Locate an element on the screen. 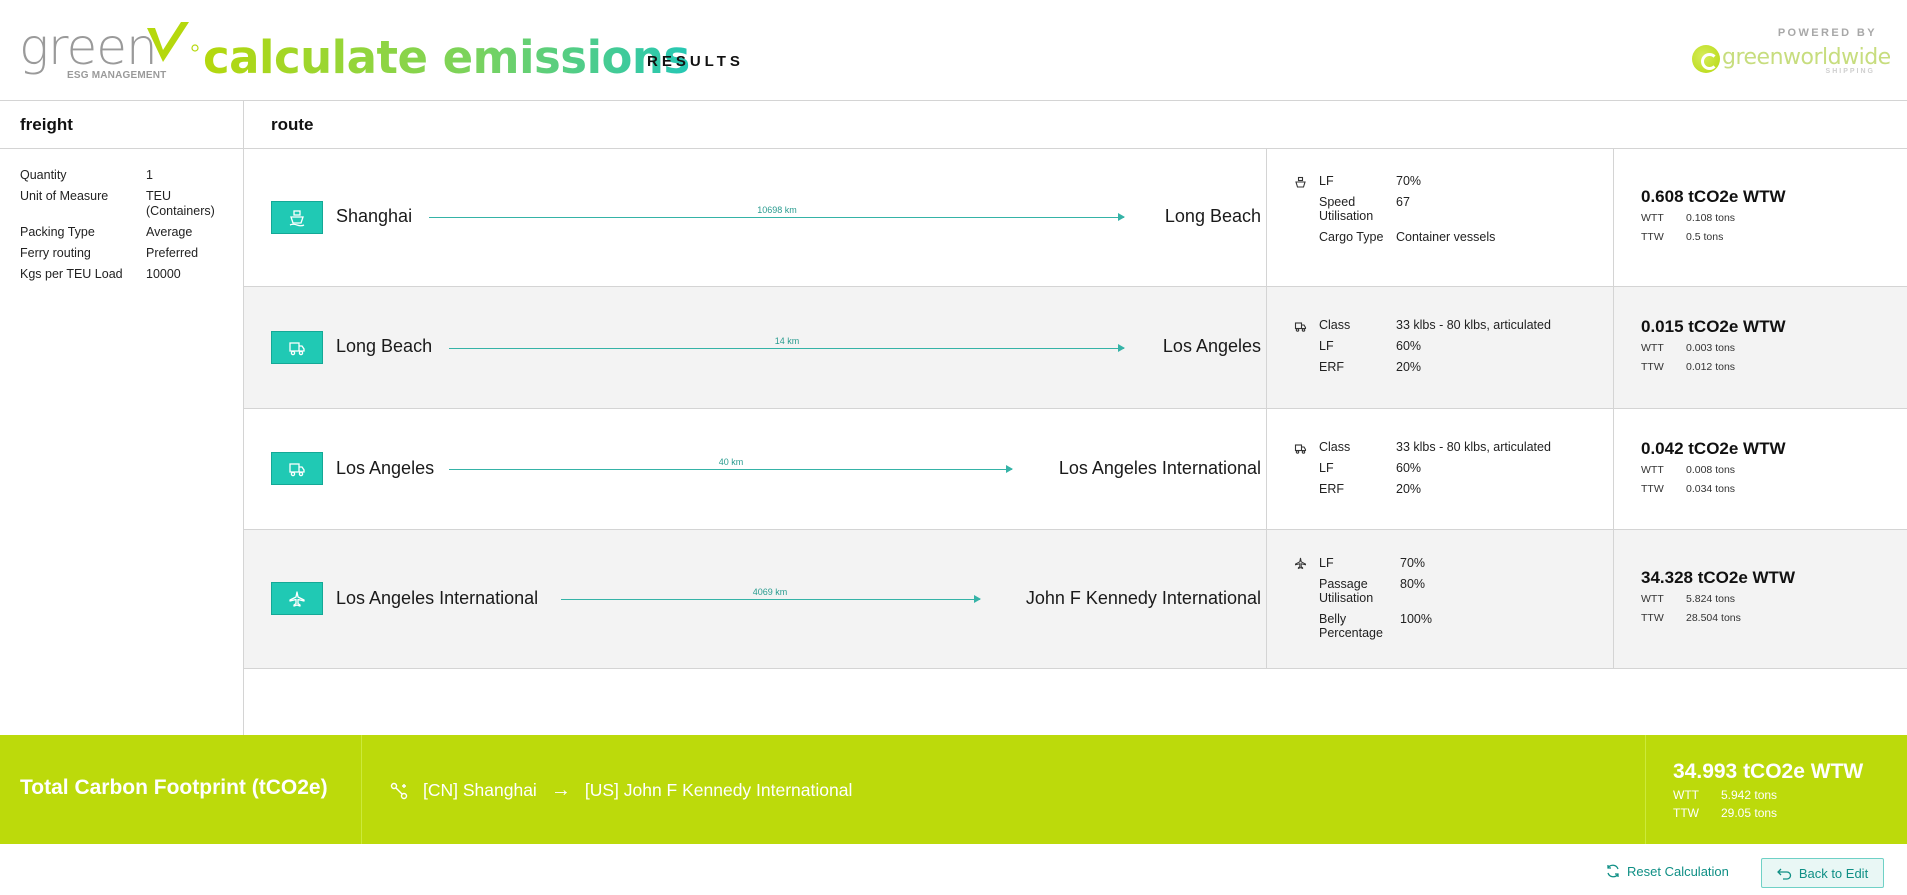 The image size is (1907, 895). reset-calculation-button: Reset Calculation is located at coordinates (1667, 871).